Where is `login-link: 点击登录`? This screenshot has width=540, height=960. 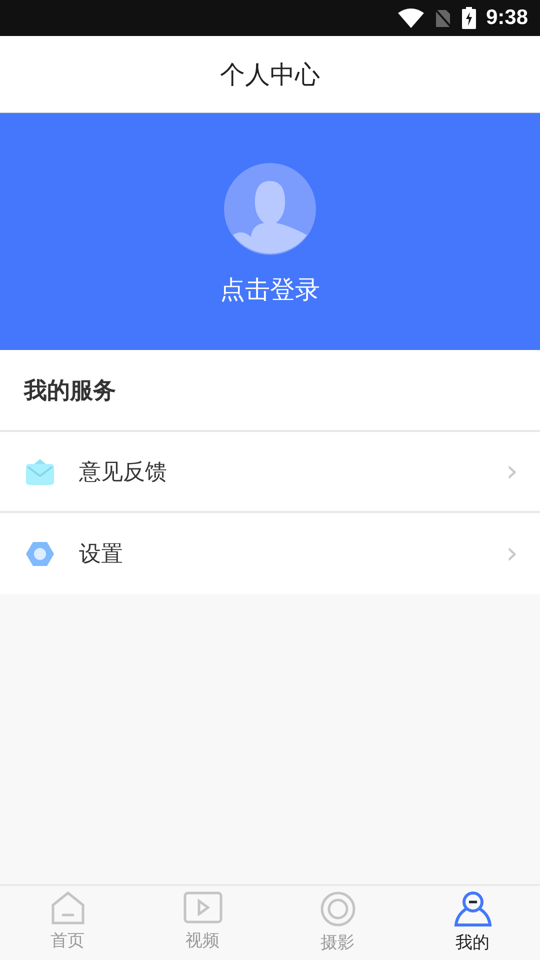 login-link: 点击登录 is located at coordinates (270, 289).